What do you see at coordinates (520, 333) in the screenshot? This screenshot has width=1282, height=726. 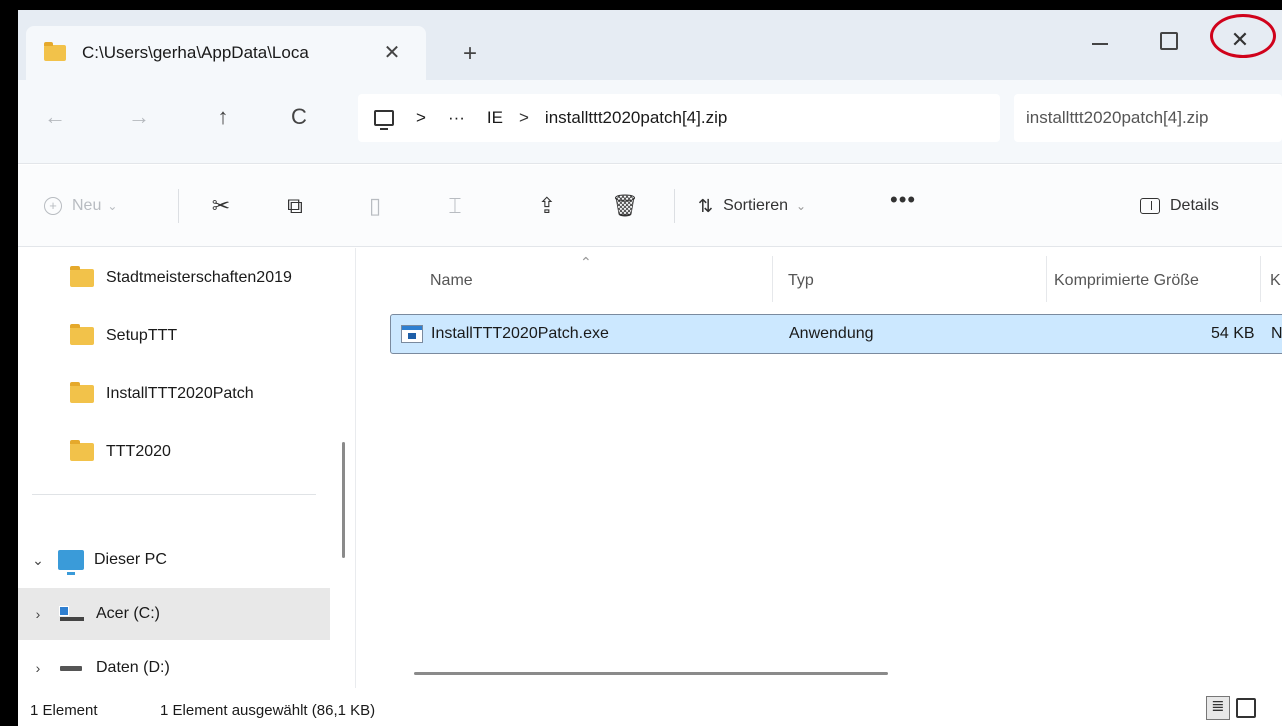 I see `file-name: InstallTTT2020Patch.exe` at bounding box center [520, 333].